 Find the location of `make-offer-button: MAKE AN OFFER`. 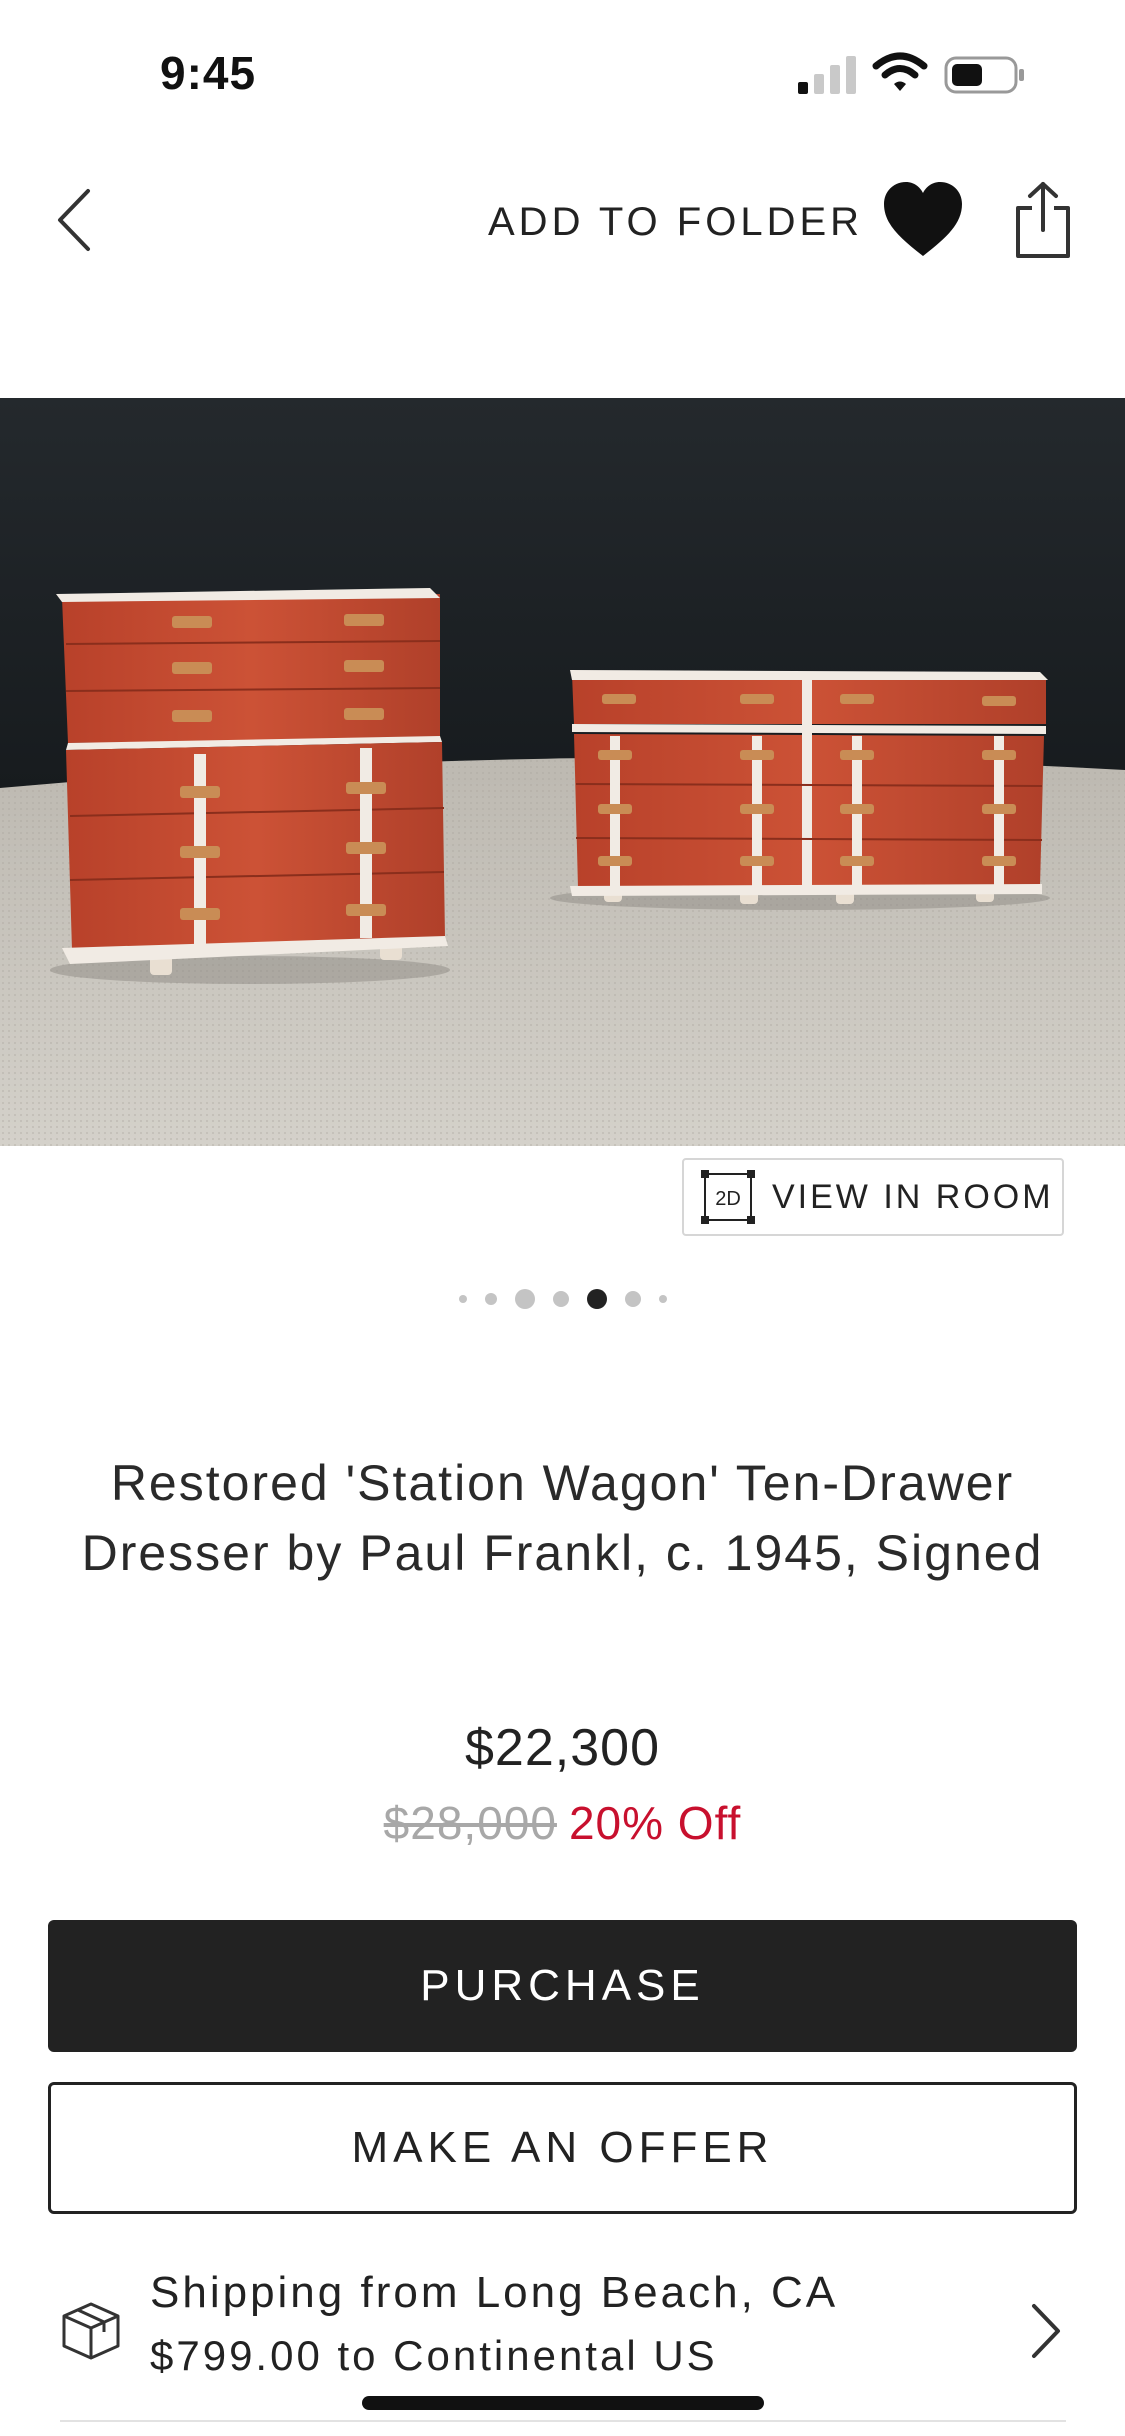

make-offer-button: MAKE AN OFFER is located at coordinates (562, 2148).